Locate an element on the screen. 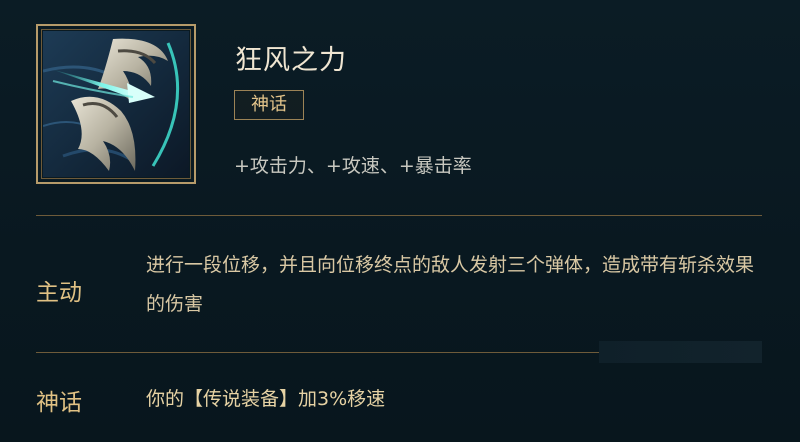 The height and width of the screenshot is (442, 800). active-label: 主动 is located at coordinates (59, 293).